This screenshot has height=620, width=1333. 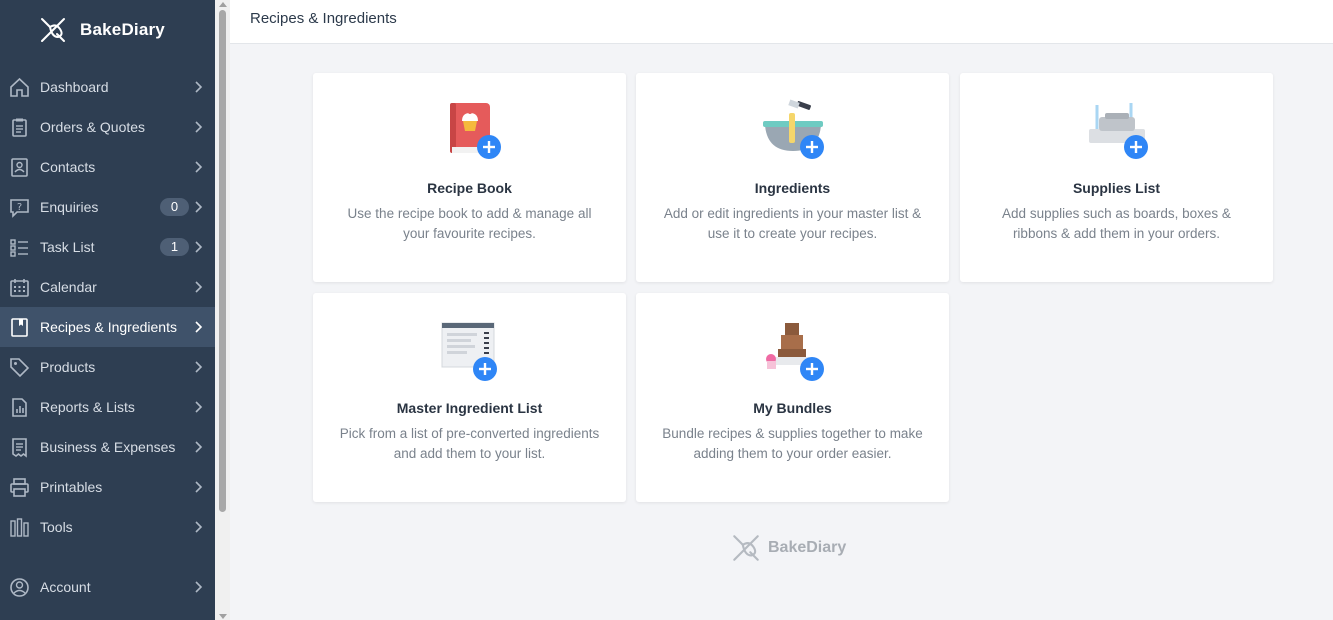 What do you see at coordinates (792, 188) in the screenshot?
I see `card-title: Ingredients` at bounding box center [792, 188].